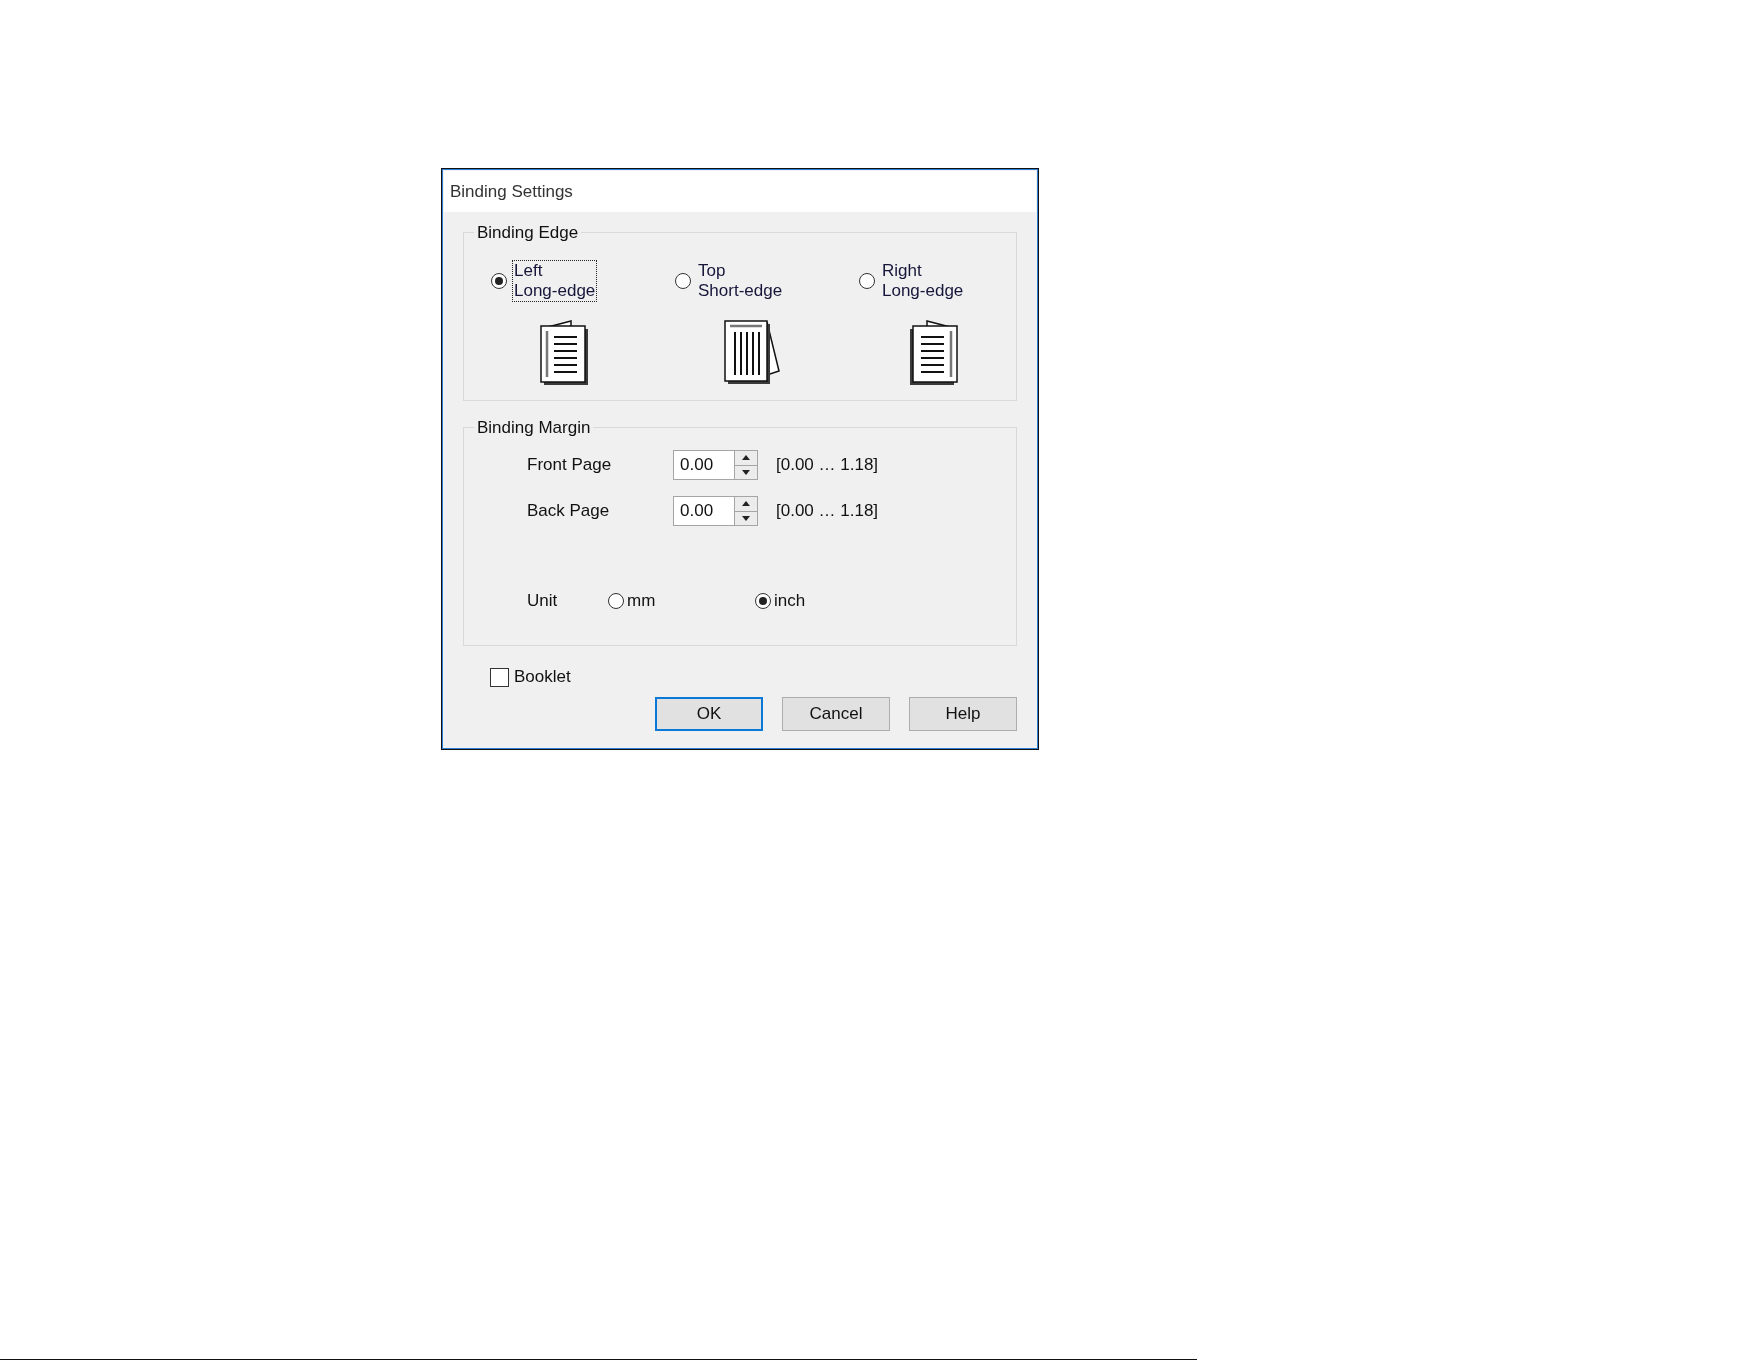 The width and height of the screenshot is (1761, 1361). What do you see at coordinates (499, 677) in the screenshot?
I see `checkbox` at bounding box center [499, 677].